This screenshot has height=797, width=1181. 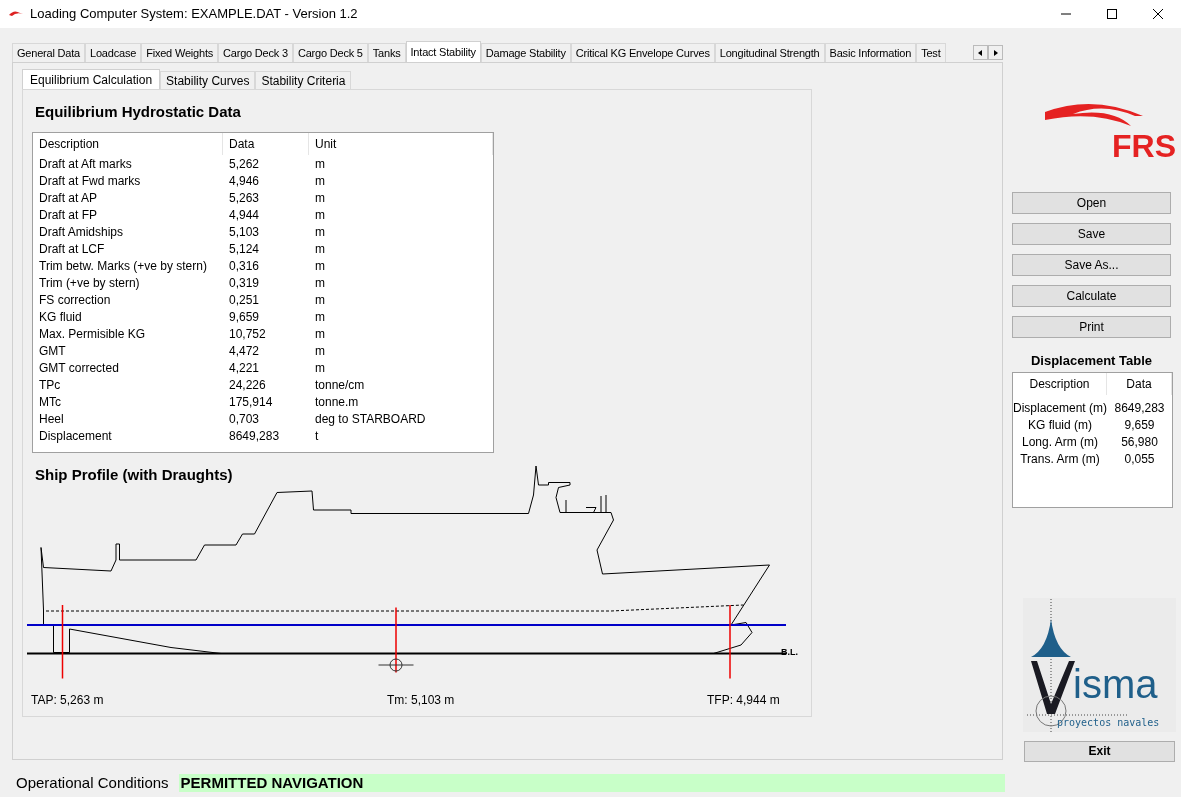 What do you see at coordinates (50, 385) in the screenshot?
I see `table-cell-text: TPc` at bounding box center [50, 385].